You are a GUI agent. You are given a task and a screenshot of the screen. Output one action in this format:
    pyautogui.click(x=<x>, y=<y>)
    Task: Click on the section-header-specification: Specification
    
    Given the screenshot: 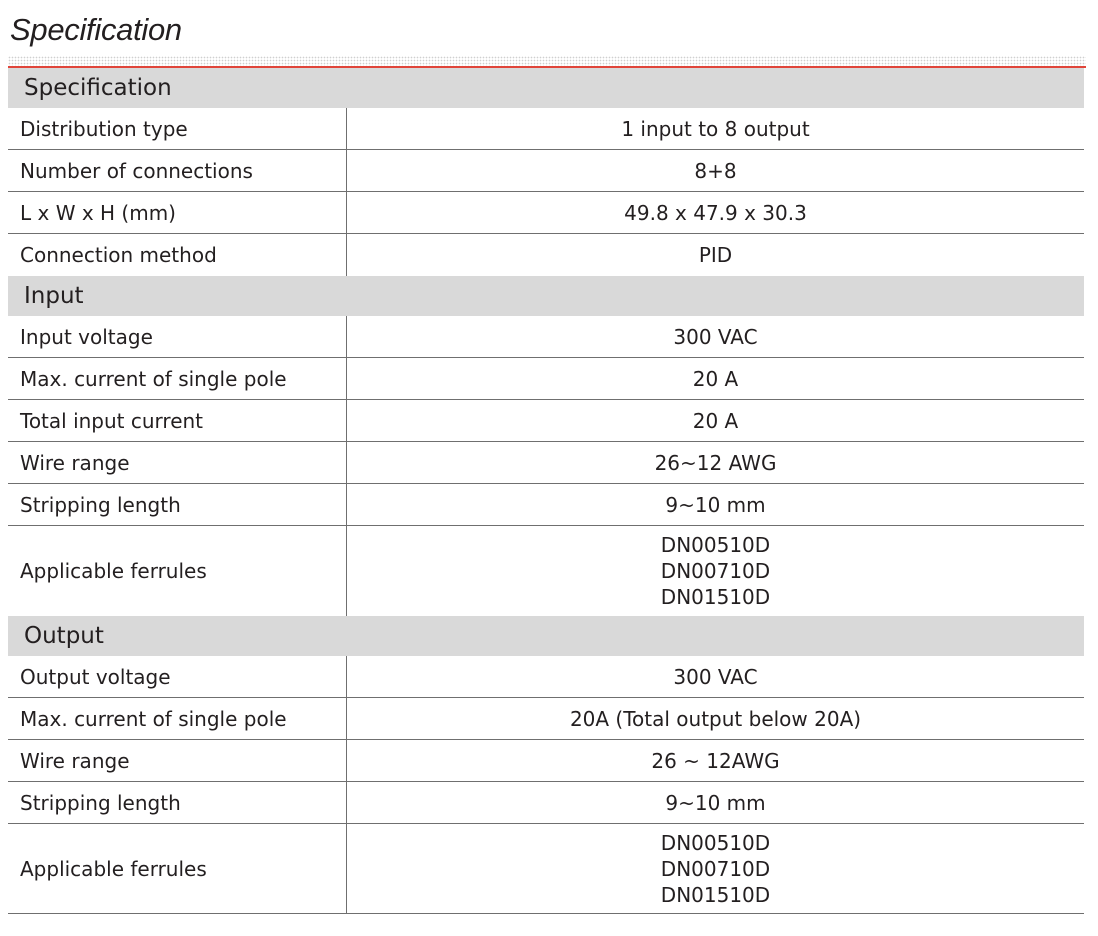 What is the action you would take?
    pyautogui.click(x=546, y=88)
    